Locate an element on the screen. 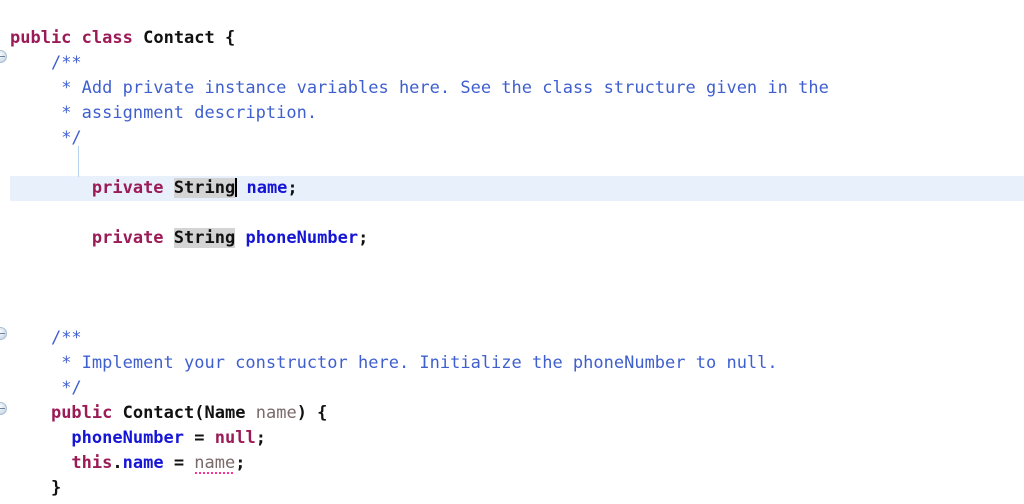  line-class-decl: public class Contact { is located at coordinates (122, 38).